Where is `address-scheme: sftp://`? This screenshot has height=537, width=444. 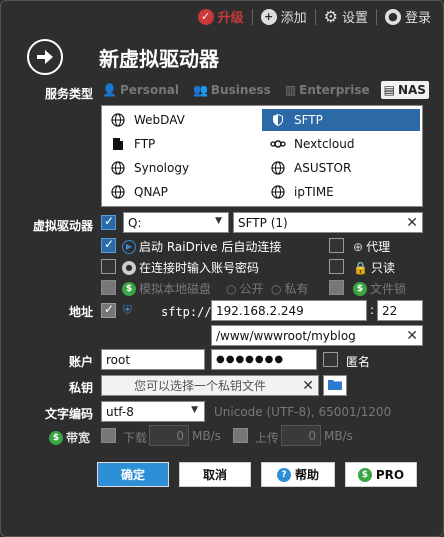 address-scheme: sftp:// is located at coordinates (186, 312).